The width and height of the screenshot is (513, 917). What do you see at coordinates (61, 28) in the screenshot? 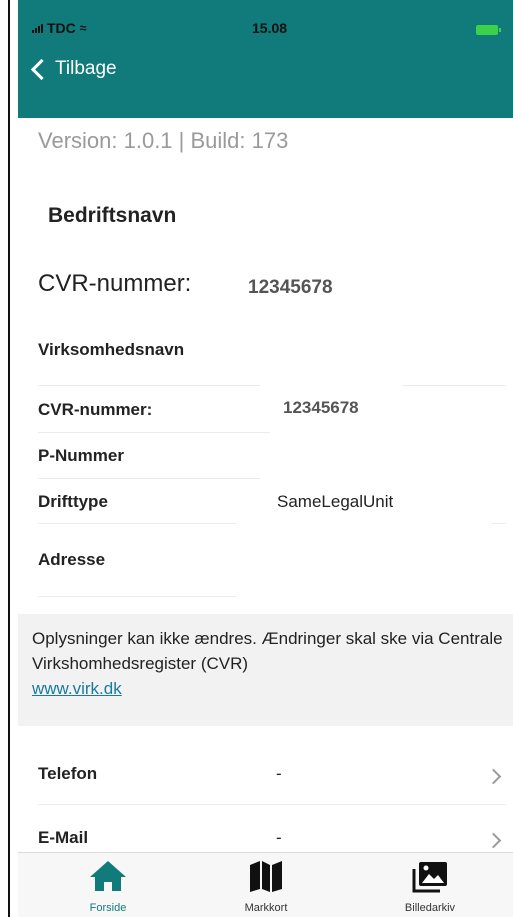
I see `carrier-name: TDC` at bounding box center [61, 28].